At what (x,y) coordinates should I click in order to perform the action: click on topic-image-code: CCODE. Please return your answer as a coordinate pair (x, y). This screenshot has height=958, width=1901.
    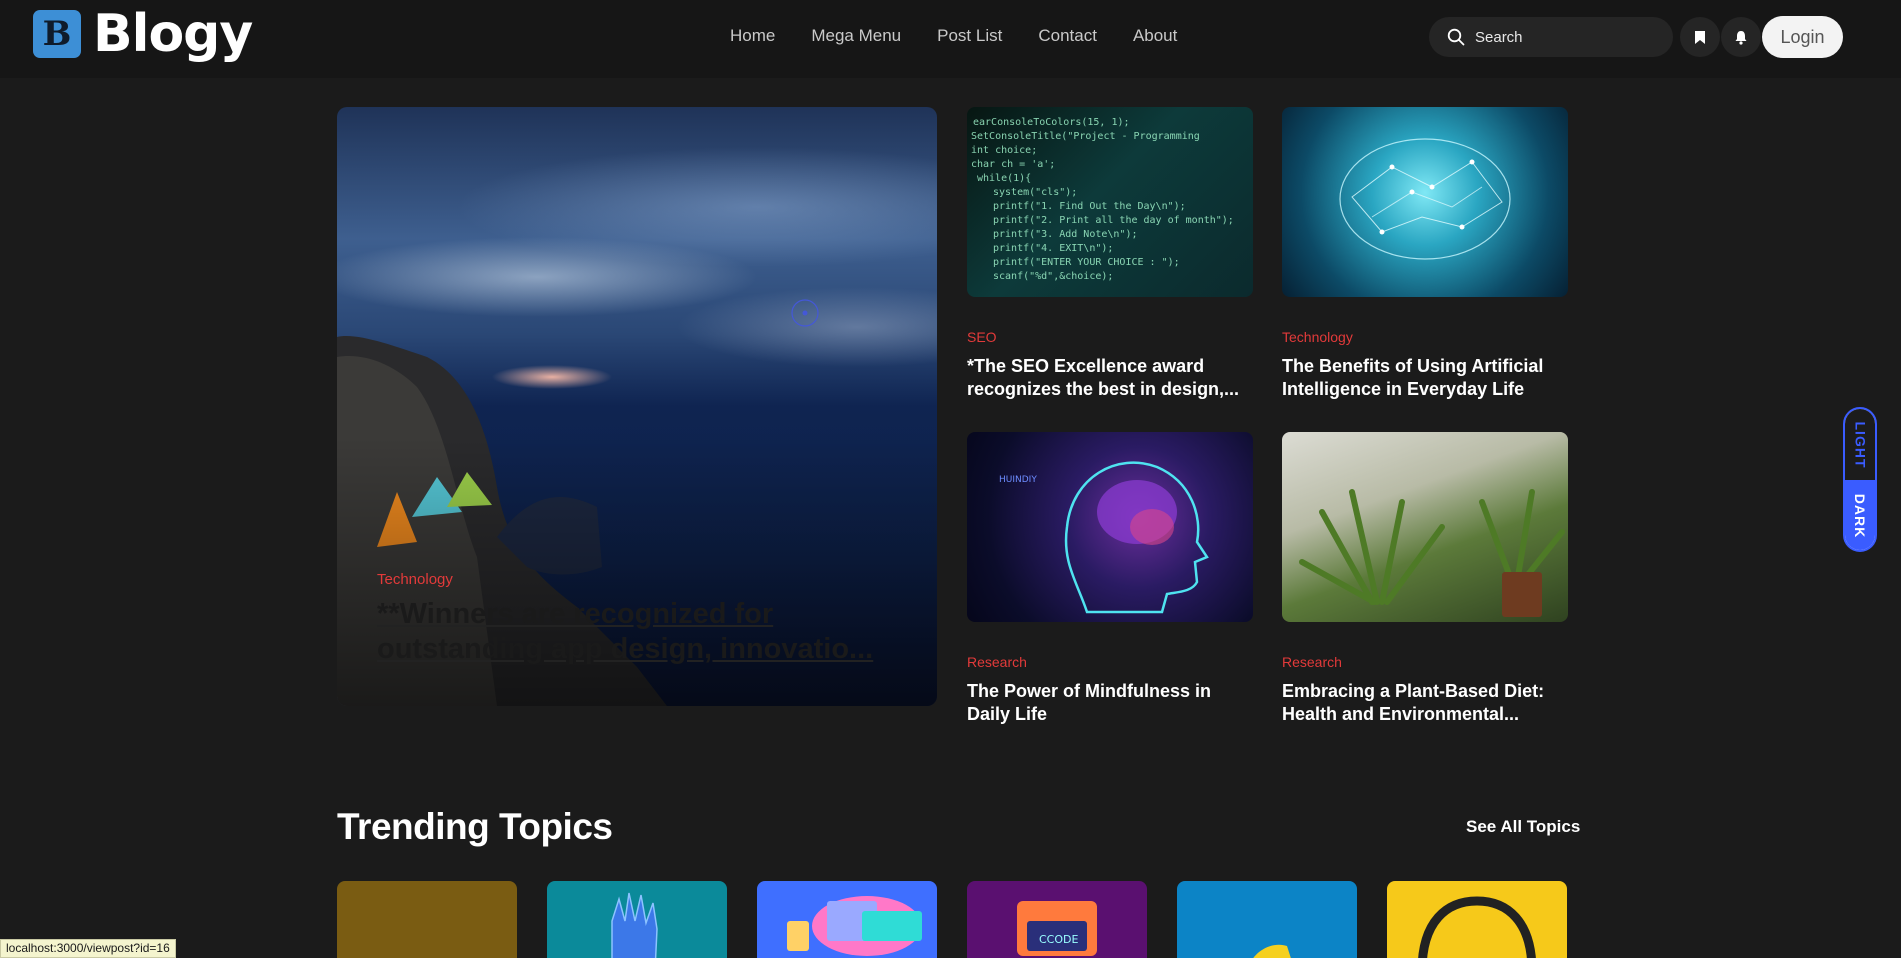
    Looking at the image, I should click on (1057, 919).